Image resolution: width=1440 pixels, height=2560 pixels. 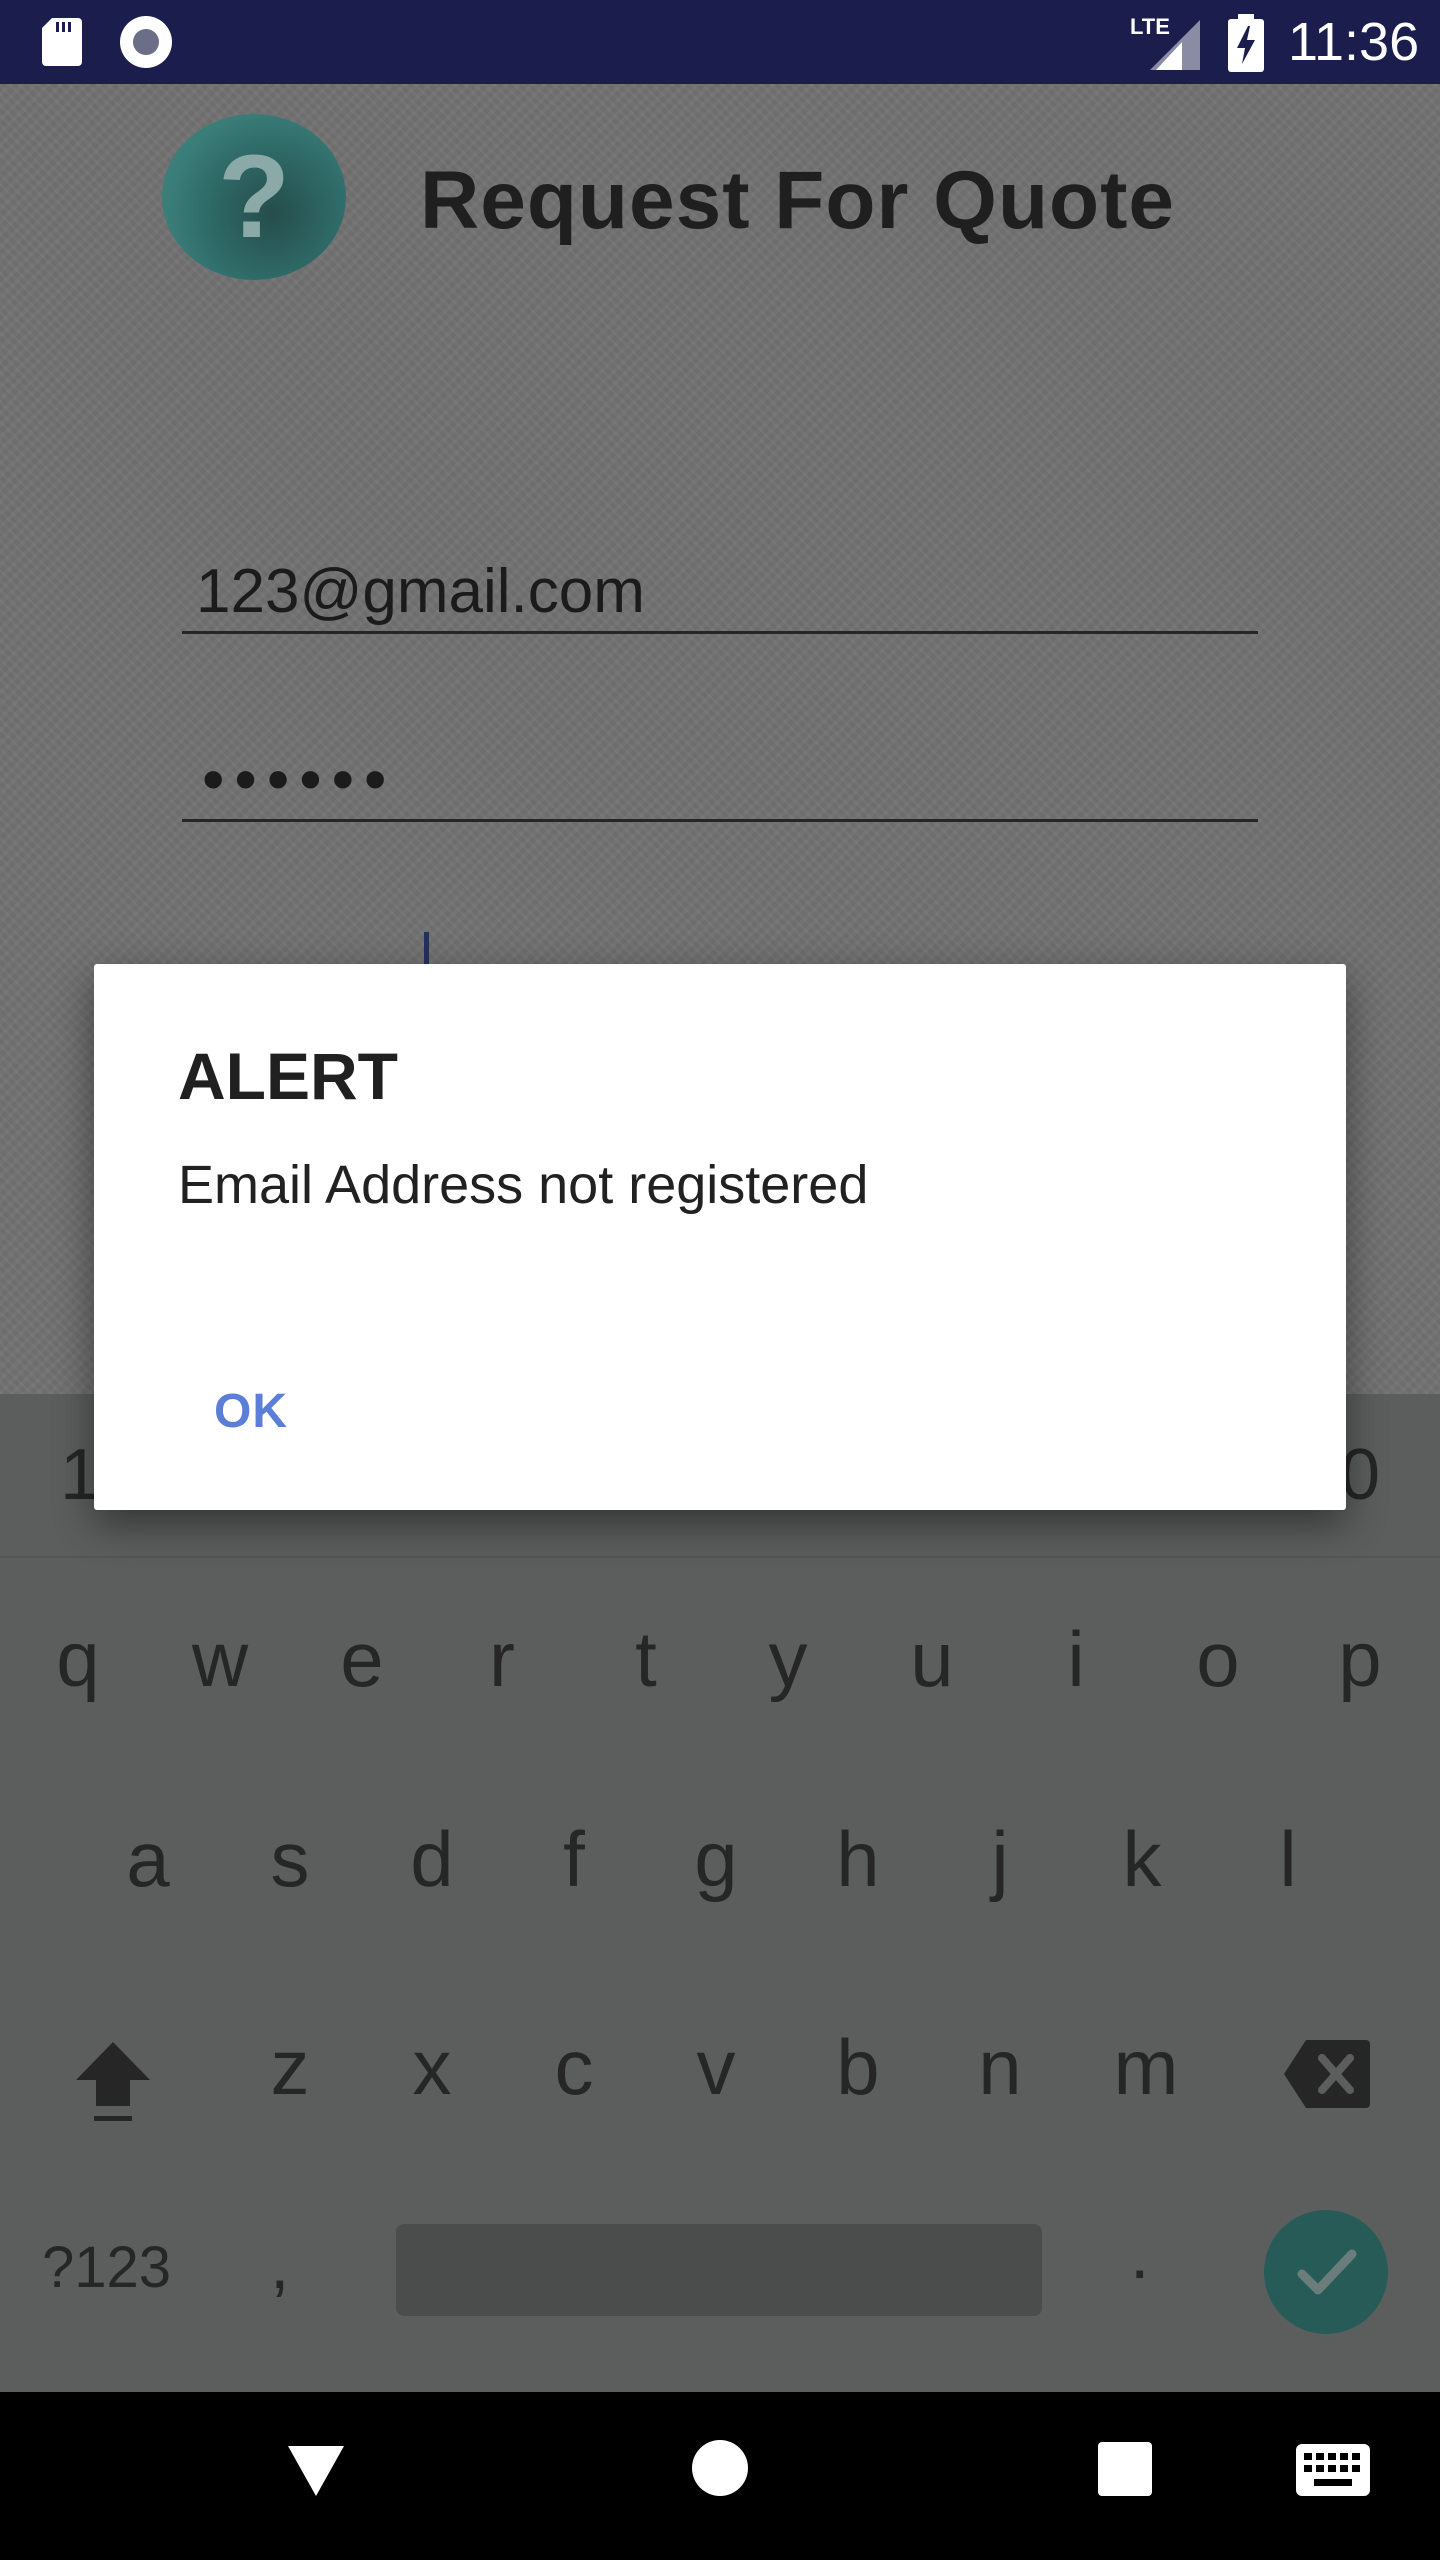 I want to click on ok-button: OK, so click(x=251, y=1411).